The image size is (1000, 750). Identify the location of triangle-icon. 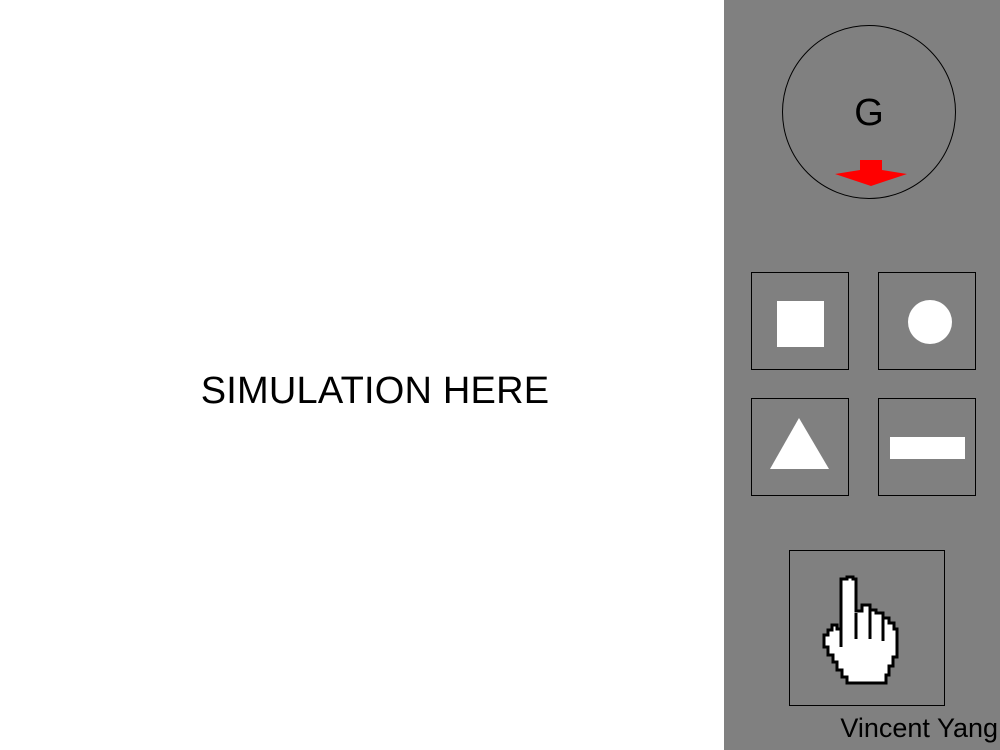
(799, 443).